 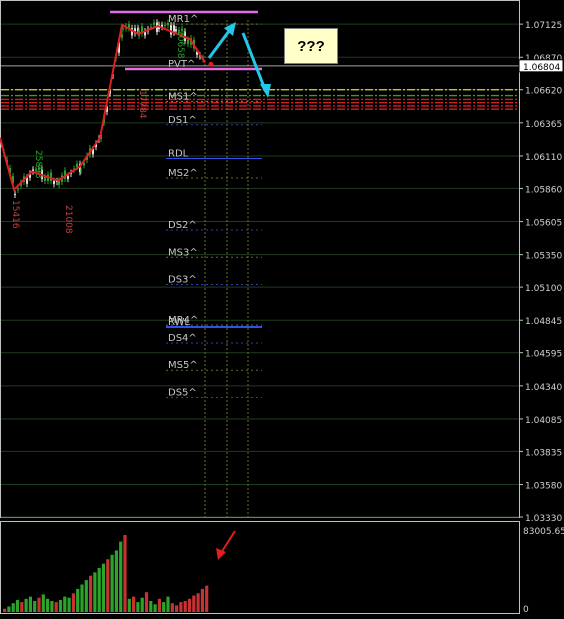 What do you see at coordinates (543, 224) in the screenshot?
I see `y-tick-label: 1.05605` at bounding box center [543, 224].